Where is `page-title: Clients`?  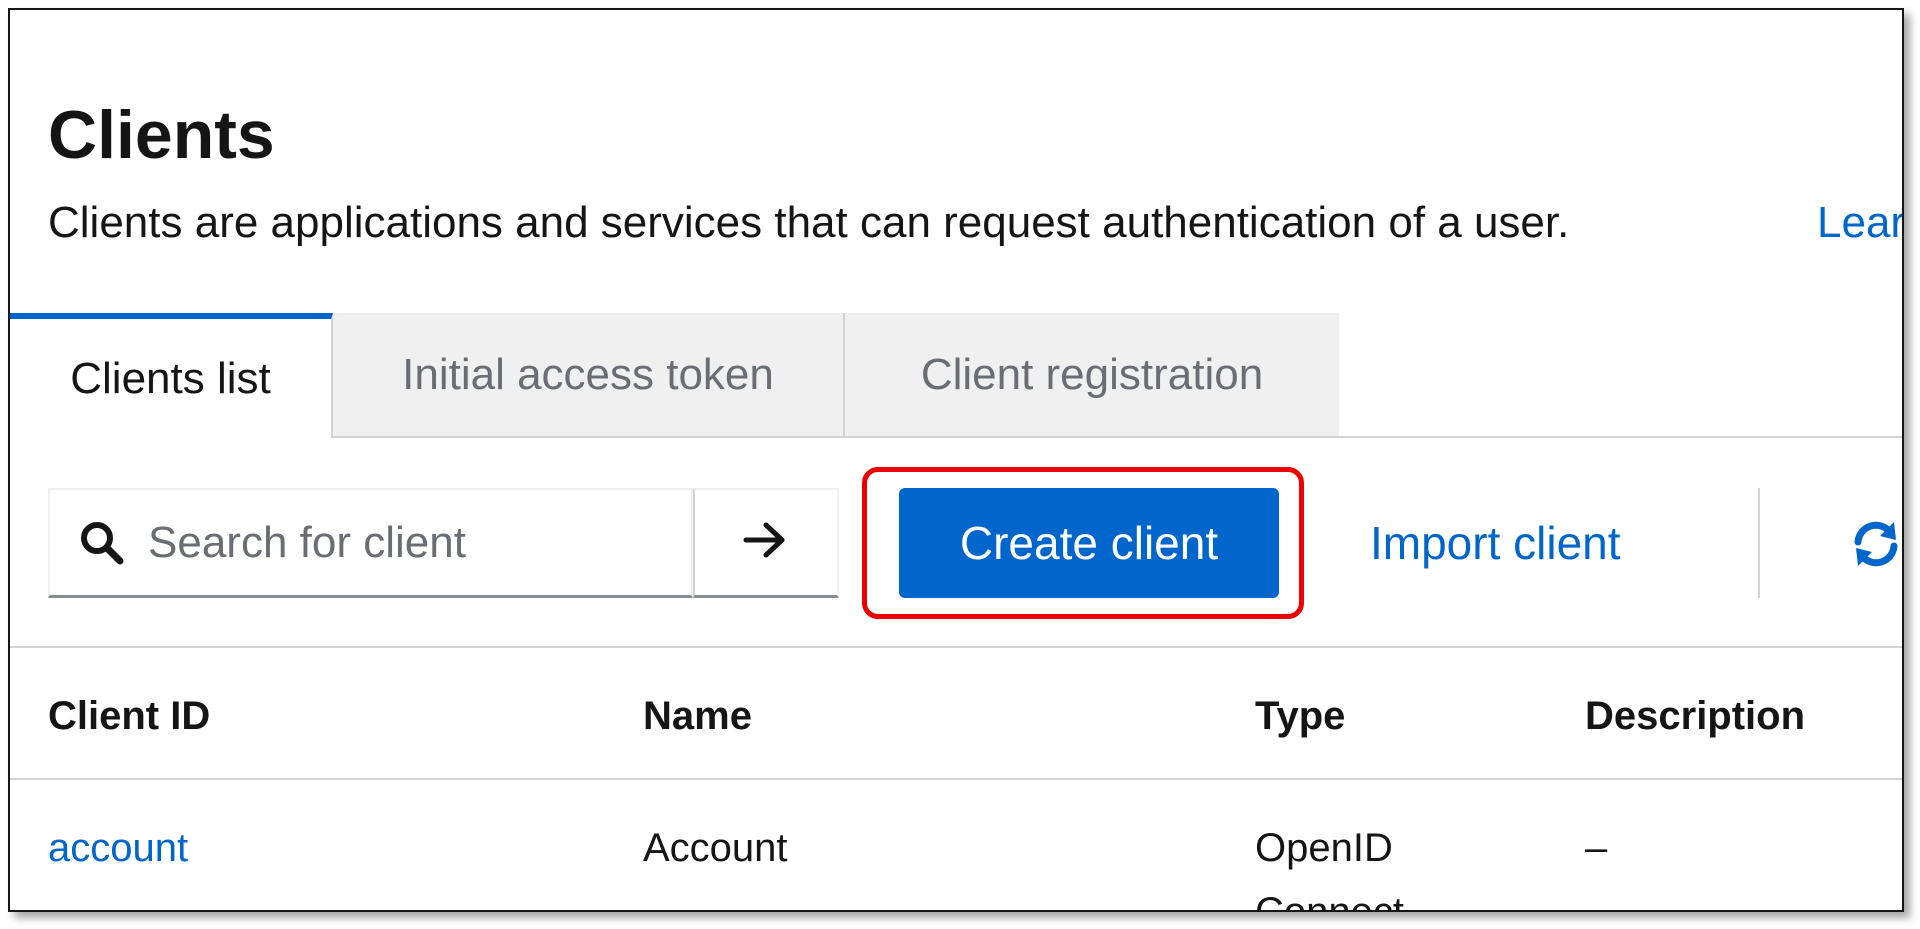 page-title: Clients is located at coordinates (161, 135).